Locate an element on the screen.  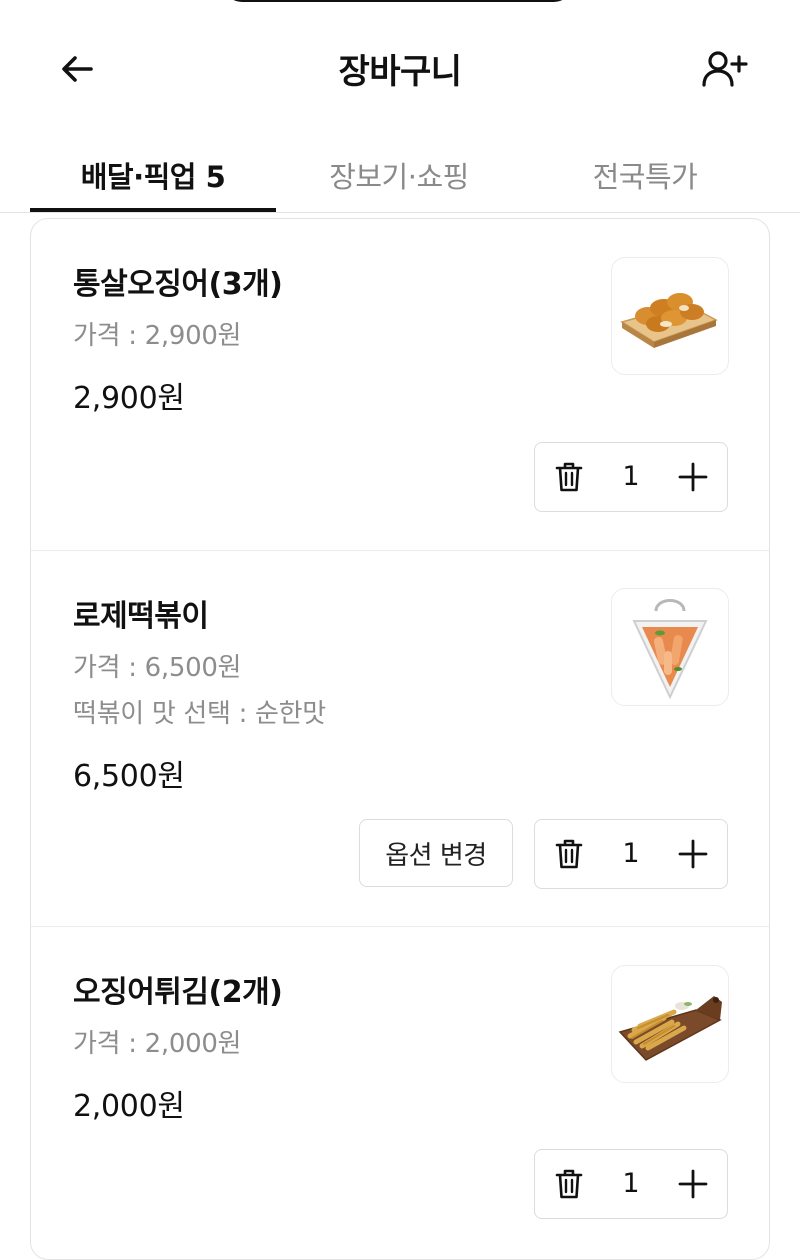
tab-label: 전국특가 is located at coordinates (645, 177).